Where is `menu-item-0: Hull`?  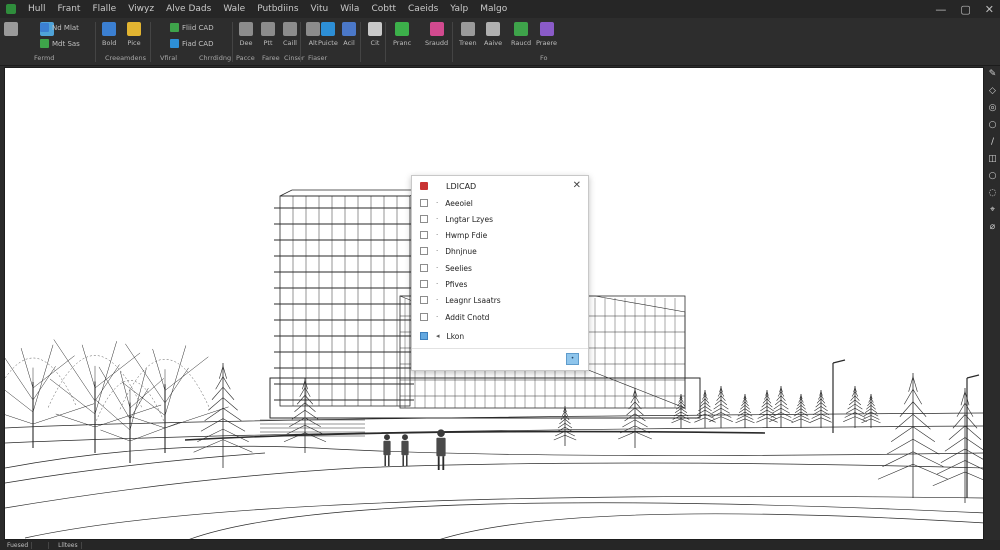 menu-item-0: Hull is located at coordinates (36, 9).